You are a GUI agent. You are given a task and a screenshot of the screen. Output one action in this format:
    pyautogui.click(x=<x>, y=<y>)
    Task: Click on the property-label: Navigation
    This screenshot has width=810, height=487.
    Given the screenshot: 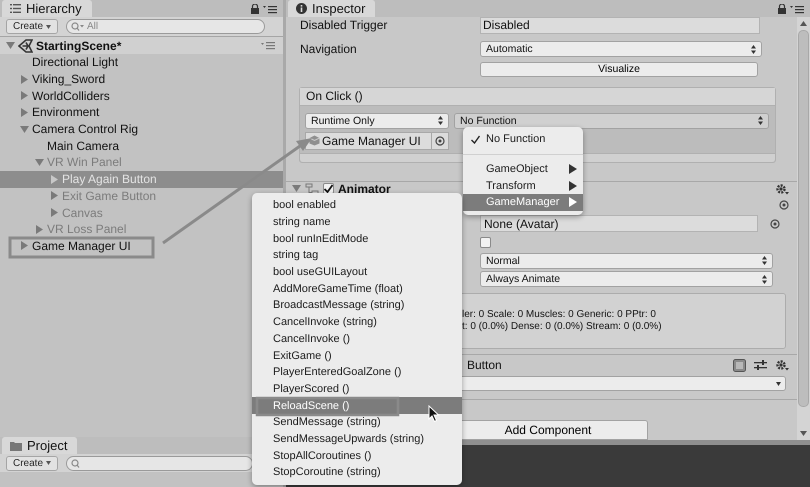 What is the action you would take?
    pyautogui.click(x=329, y=49)
    